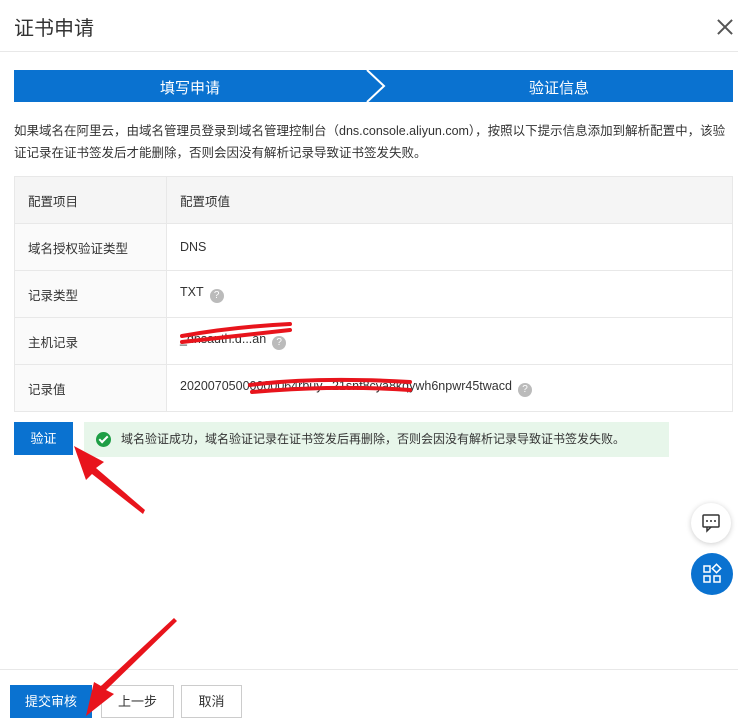  I want to click on table-row: 域名授权验证类型 DNS, so click(373, 247).